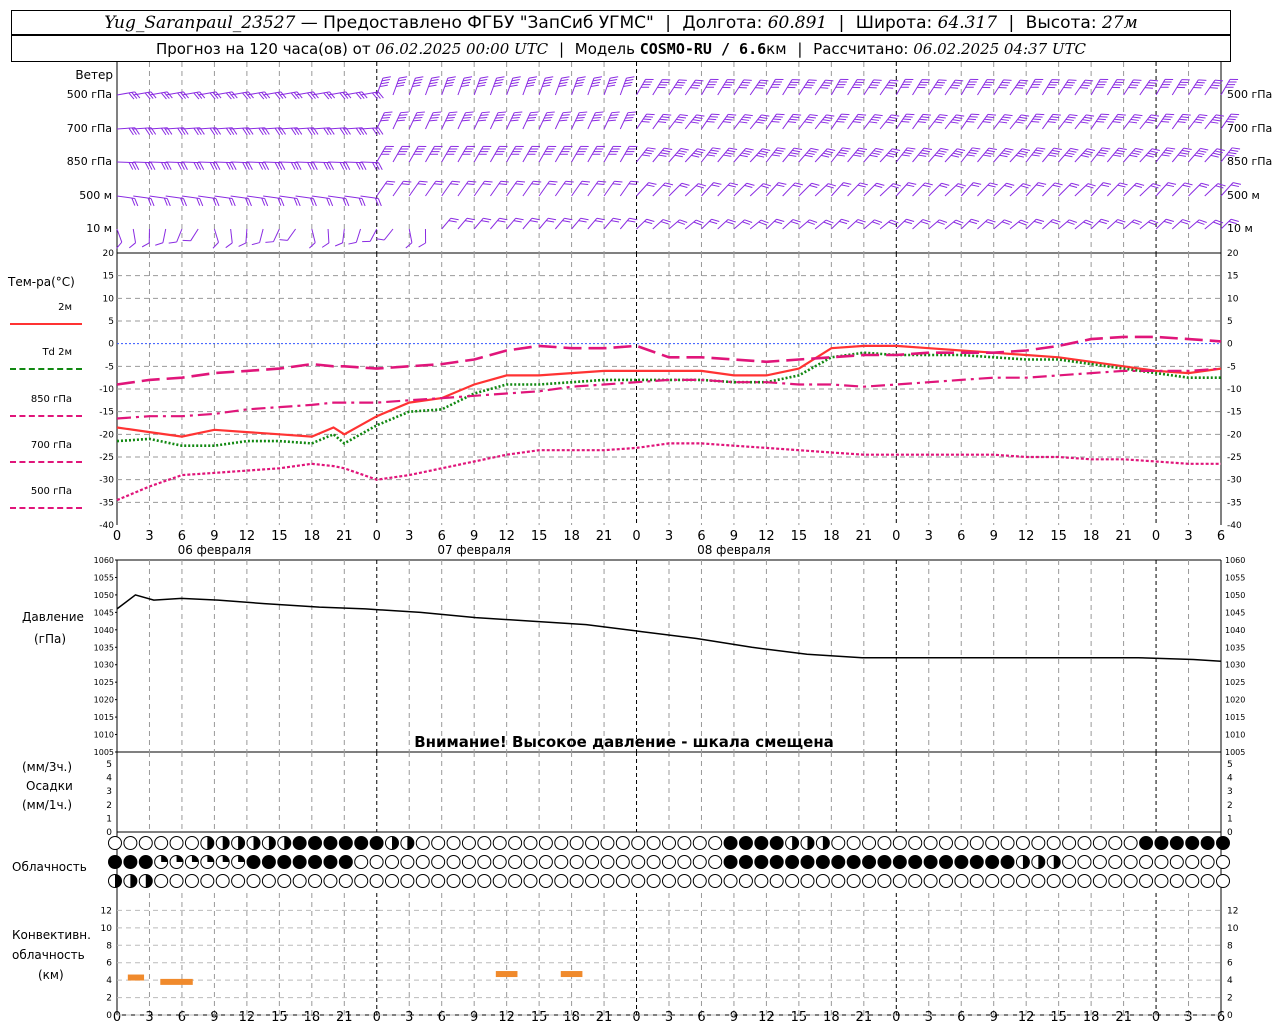 Image resolution: width=1280 pixels, height=1024 pixels. Describe the element at coordinates (474, 1017) in the screenshot. I see `conv-hour-tick: 9` at that location.